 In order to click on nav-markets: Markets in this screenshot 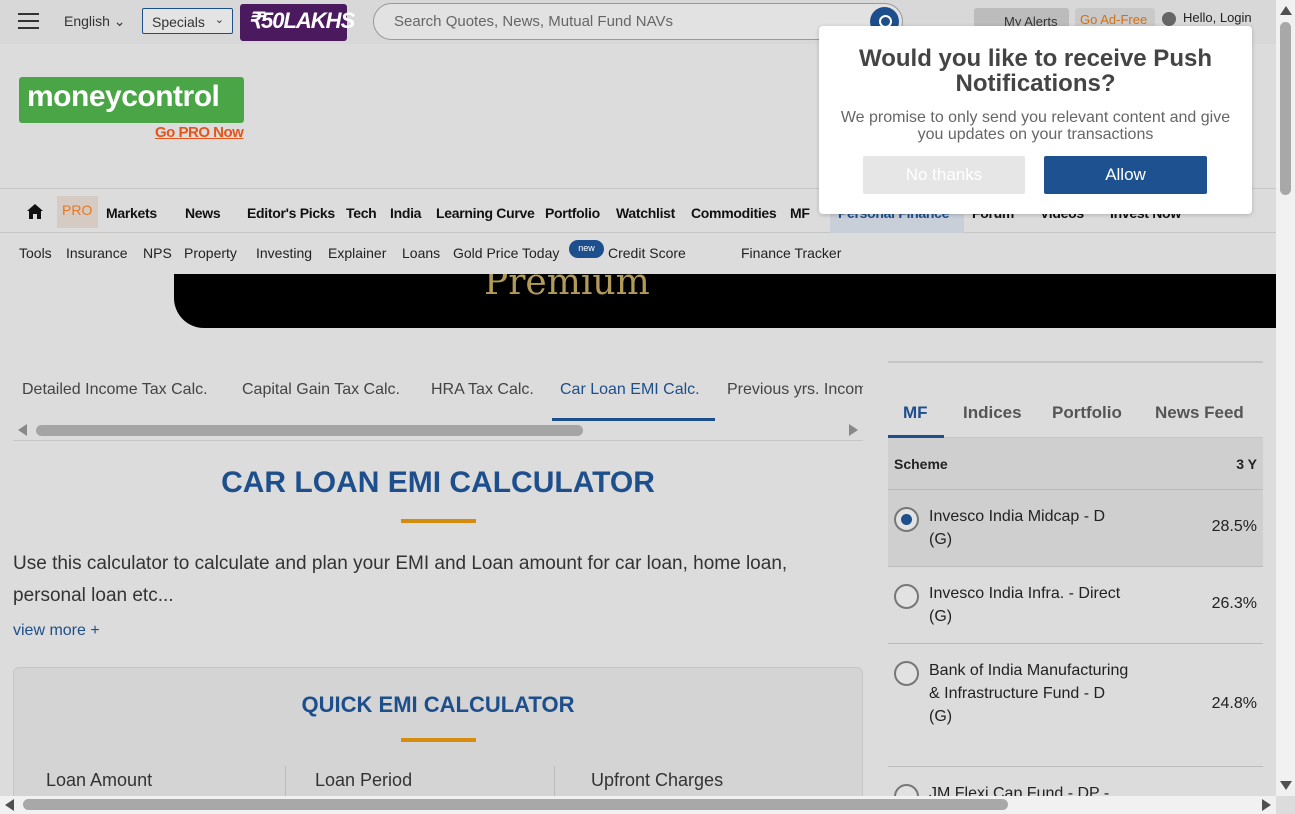, I will do `click(131, 213)`.